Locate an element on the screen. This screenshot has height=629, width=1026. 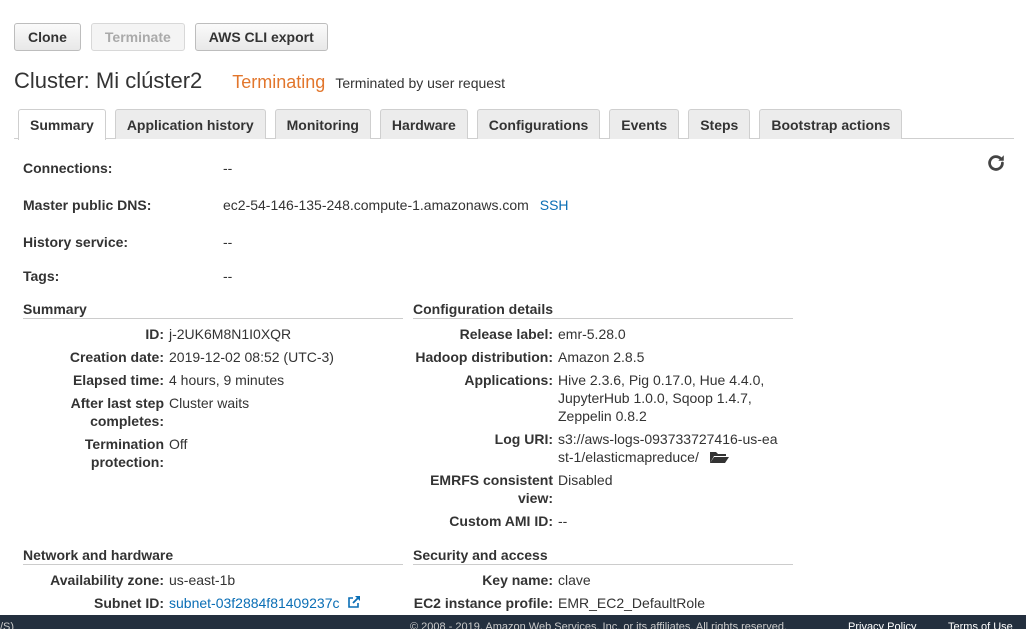
instance-profile-value: EMR_EC2_DefaultRole is located at coordinates (632, 603).